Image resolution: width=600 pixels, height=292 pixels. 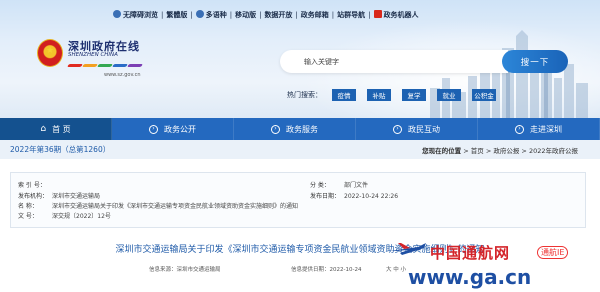 I want to click on meta-category-label: 分 类：, so click(x=320, y=185).